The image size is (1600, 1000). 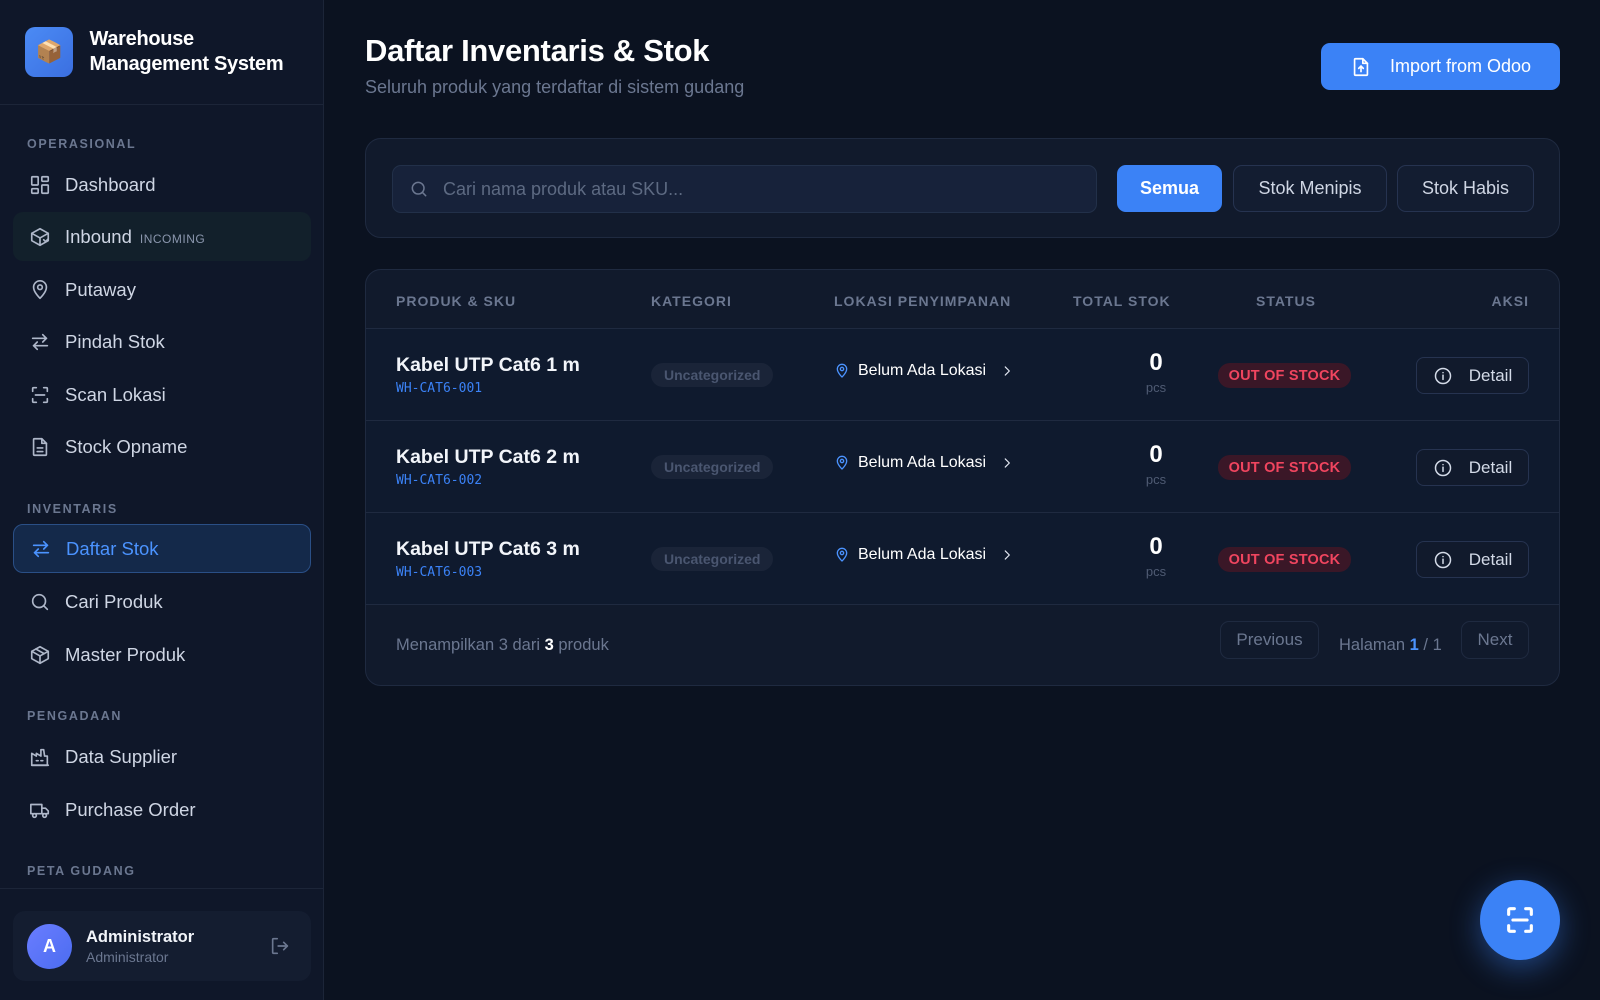 I want to click on product-name: Kabel UTP Cat6 3 m, so click(x=488, y=549).